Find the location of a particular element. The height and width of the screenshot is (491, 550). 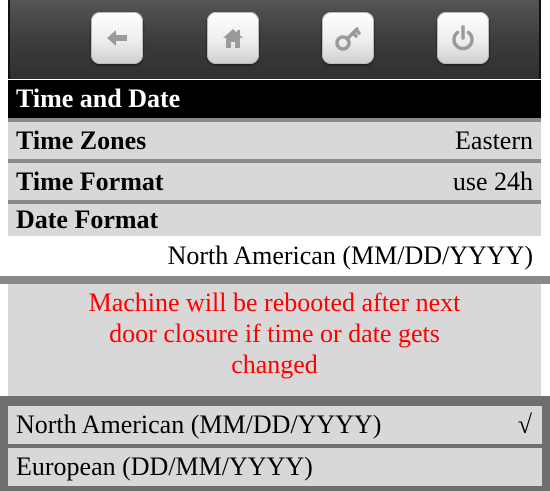

section-title: Time and Date is located at coordinates (274, 99).